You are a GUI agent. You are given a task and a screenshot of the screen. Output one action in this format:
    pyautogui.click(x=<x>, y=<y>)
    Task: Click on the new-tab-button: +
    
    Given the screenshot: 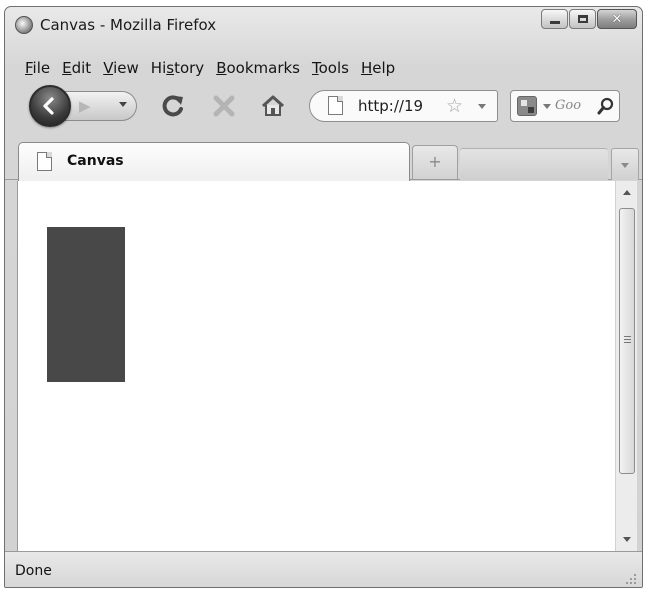 What is the action you would take?
    pyautogui.click(x=435, y=162)
    